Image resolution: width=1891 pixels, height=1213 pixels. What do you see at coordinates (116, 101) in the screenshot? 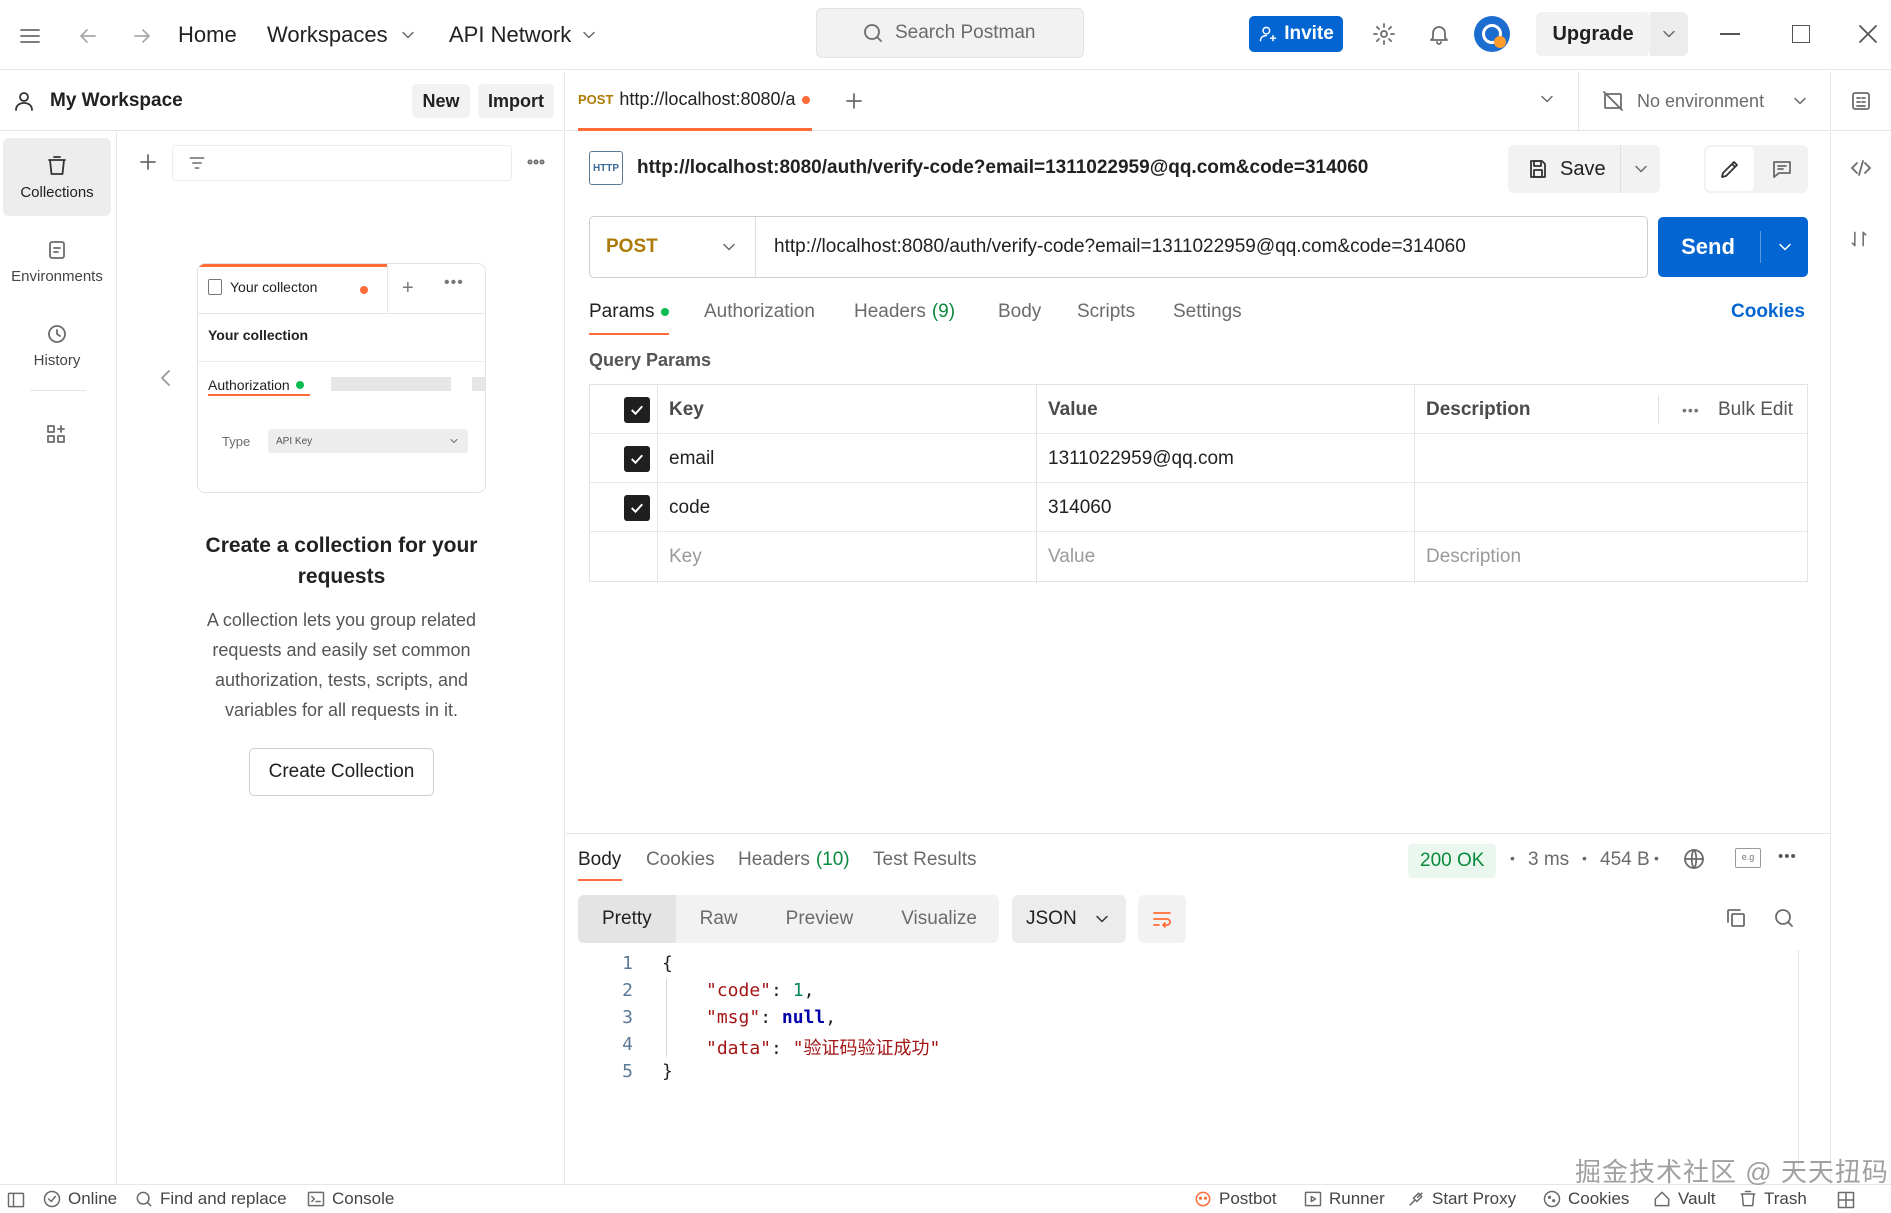
I see `workspace-name: My Workspace` at bounding box center [116, 101].